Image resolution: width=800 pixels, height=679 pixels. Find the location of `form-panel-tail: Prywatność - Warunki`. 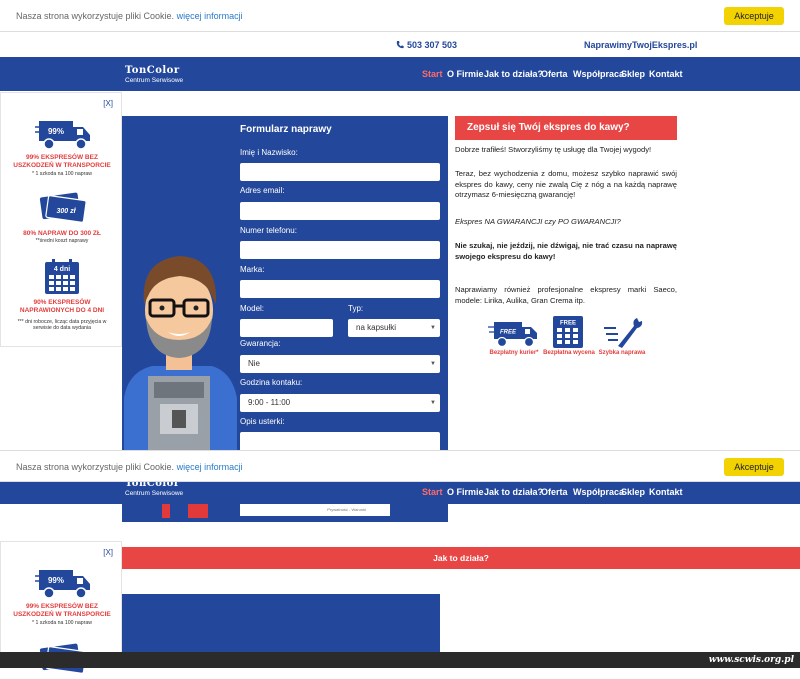

form-panel-tail: Prywatność - Warunki is located at coordinates (285, 513).